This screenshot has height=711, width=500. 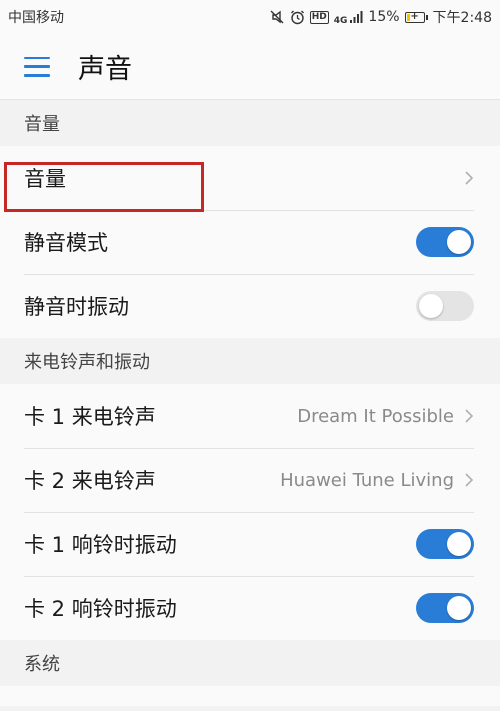 I want to click on section-header-ringtone: 来电铃声和振动, so click(x=250, y=361).